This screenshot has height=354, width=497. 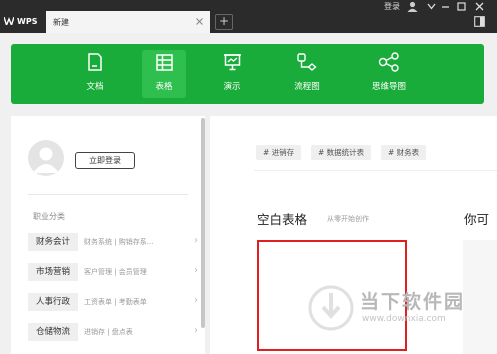 What do you see at coordinates (232, 74) in the screenshot?
I see `nav-item-presentation: 演示` at bounding box center [232, 74].